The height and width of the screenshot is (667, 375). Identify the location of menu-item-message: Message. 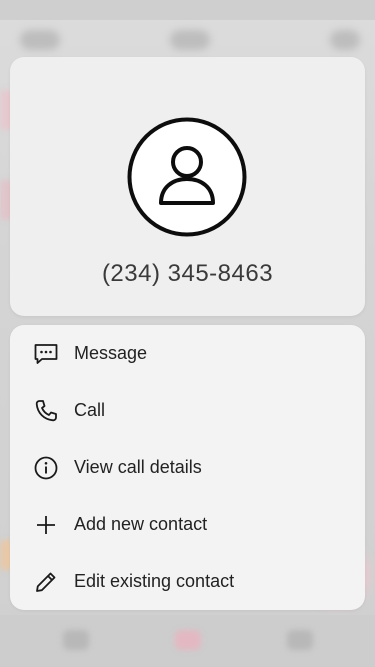
(187, 353).